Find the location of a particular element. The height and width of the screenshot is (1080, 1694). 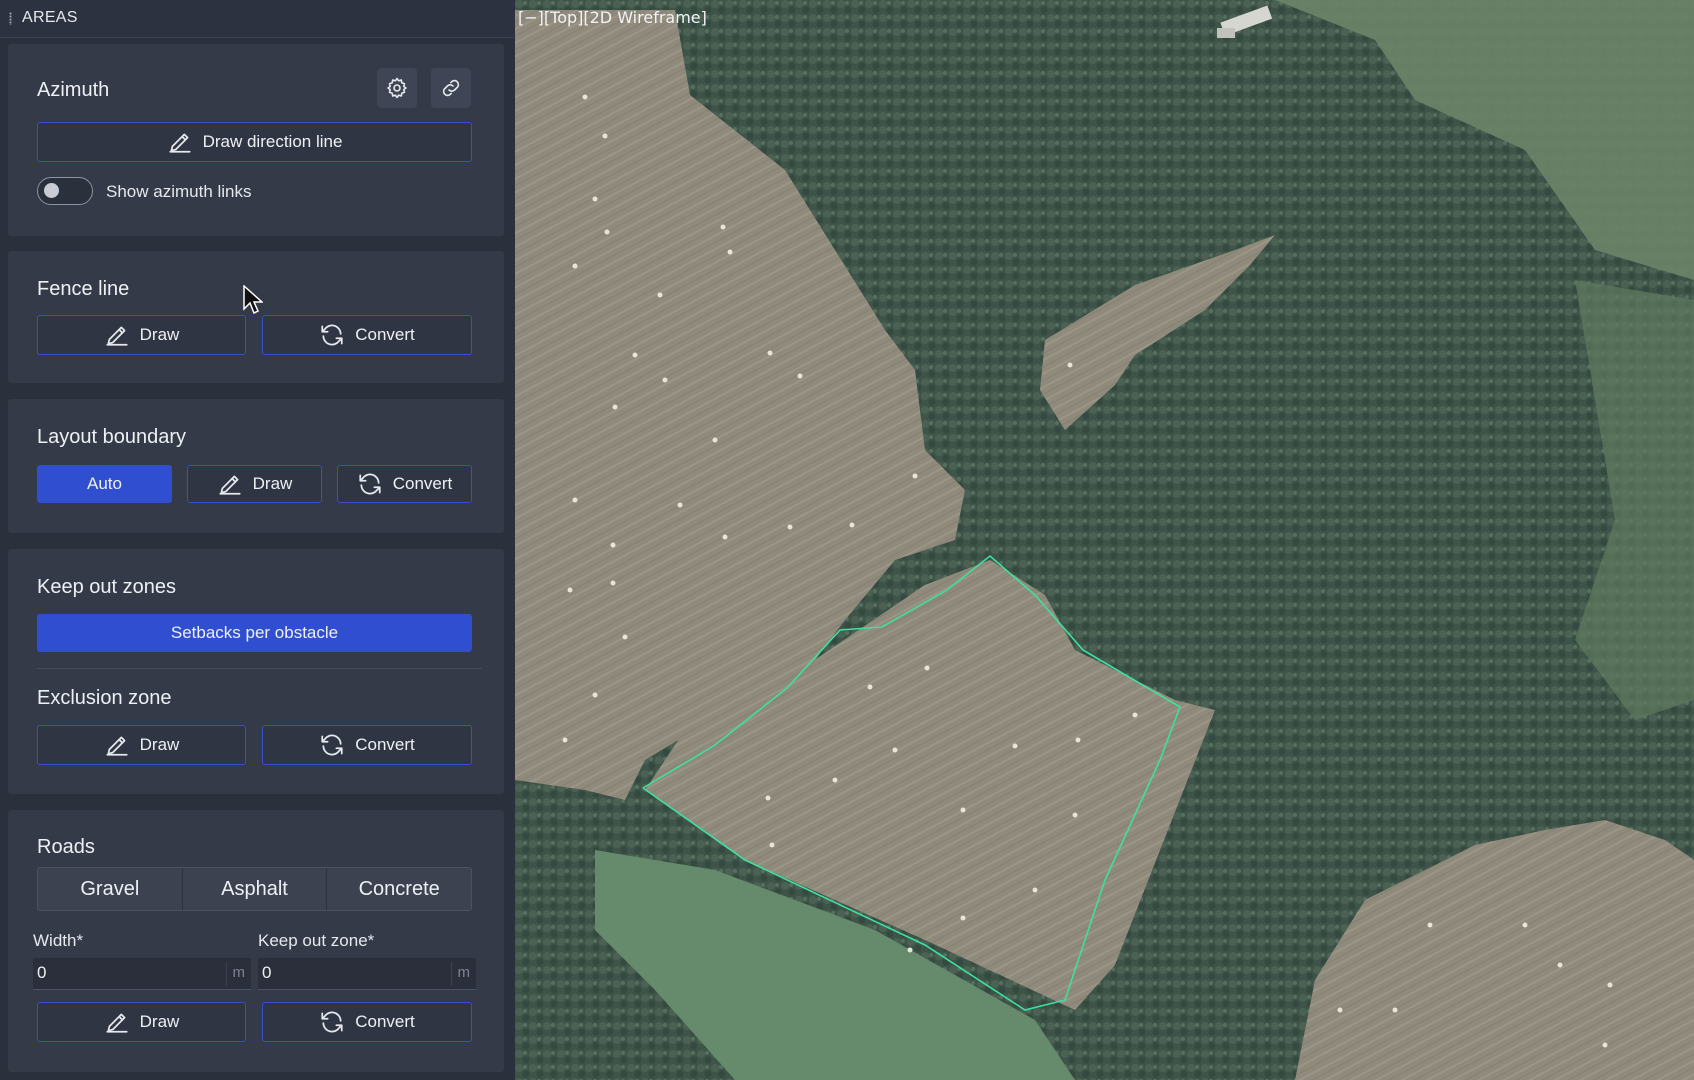

layout-boundary-convert-button: Convert is located at coordinates (404, 484).